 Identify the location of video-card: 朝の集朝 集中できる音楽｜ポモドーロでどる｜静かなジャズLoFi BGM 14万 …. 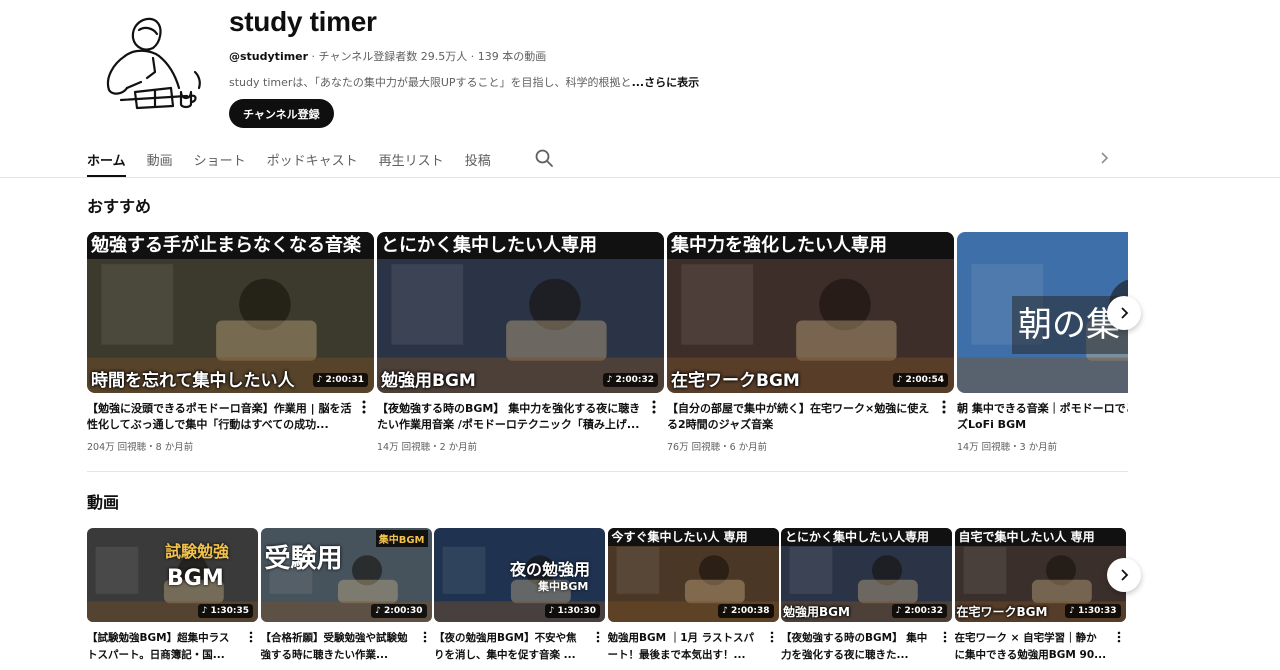
(1042, 342).